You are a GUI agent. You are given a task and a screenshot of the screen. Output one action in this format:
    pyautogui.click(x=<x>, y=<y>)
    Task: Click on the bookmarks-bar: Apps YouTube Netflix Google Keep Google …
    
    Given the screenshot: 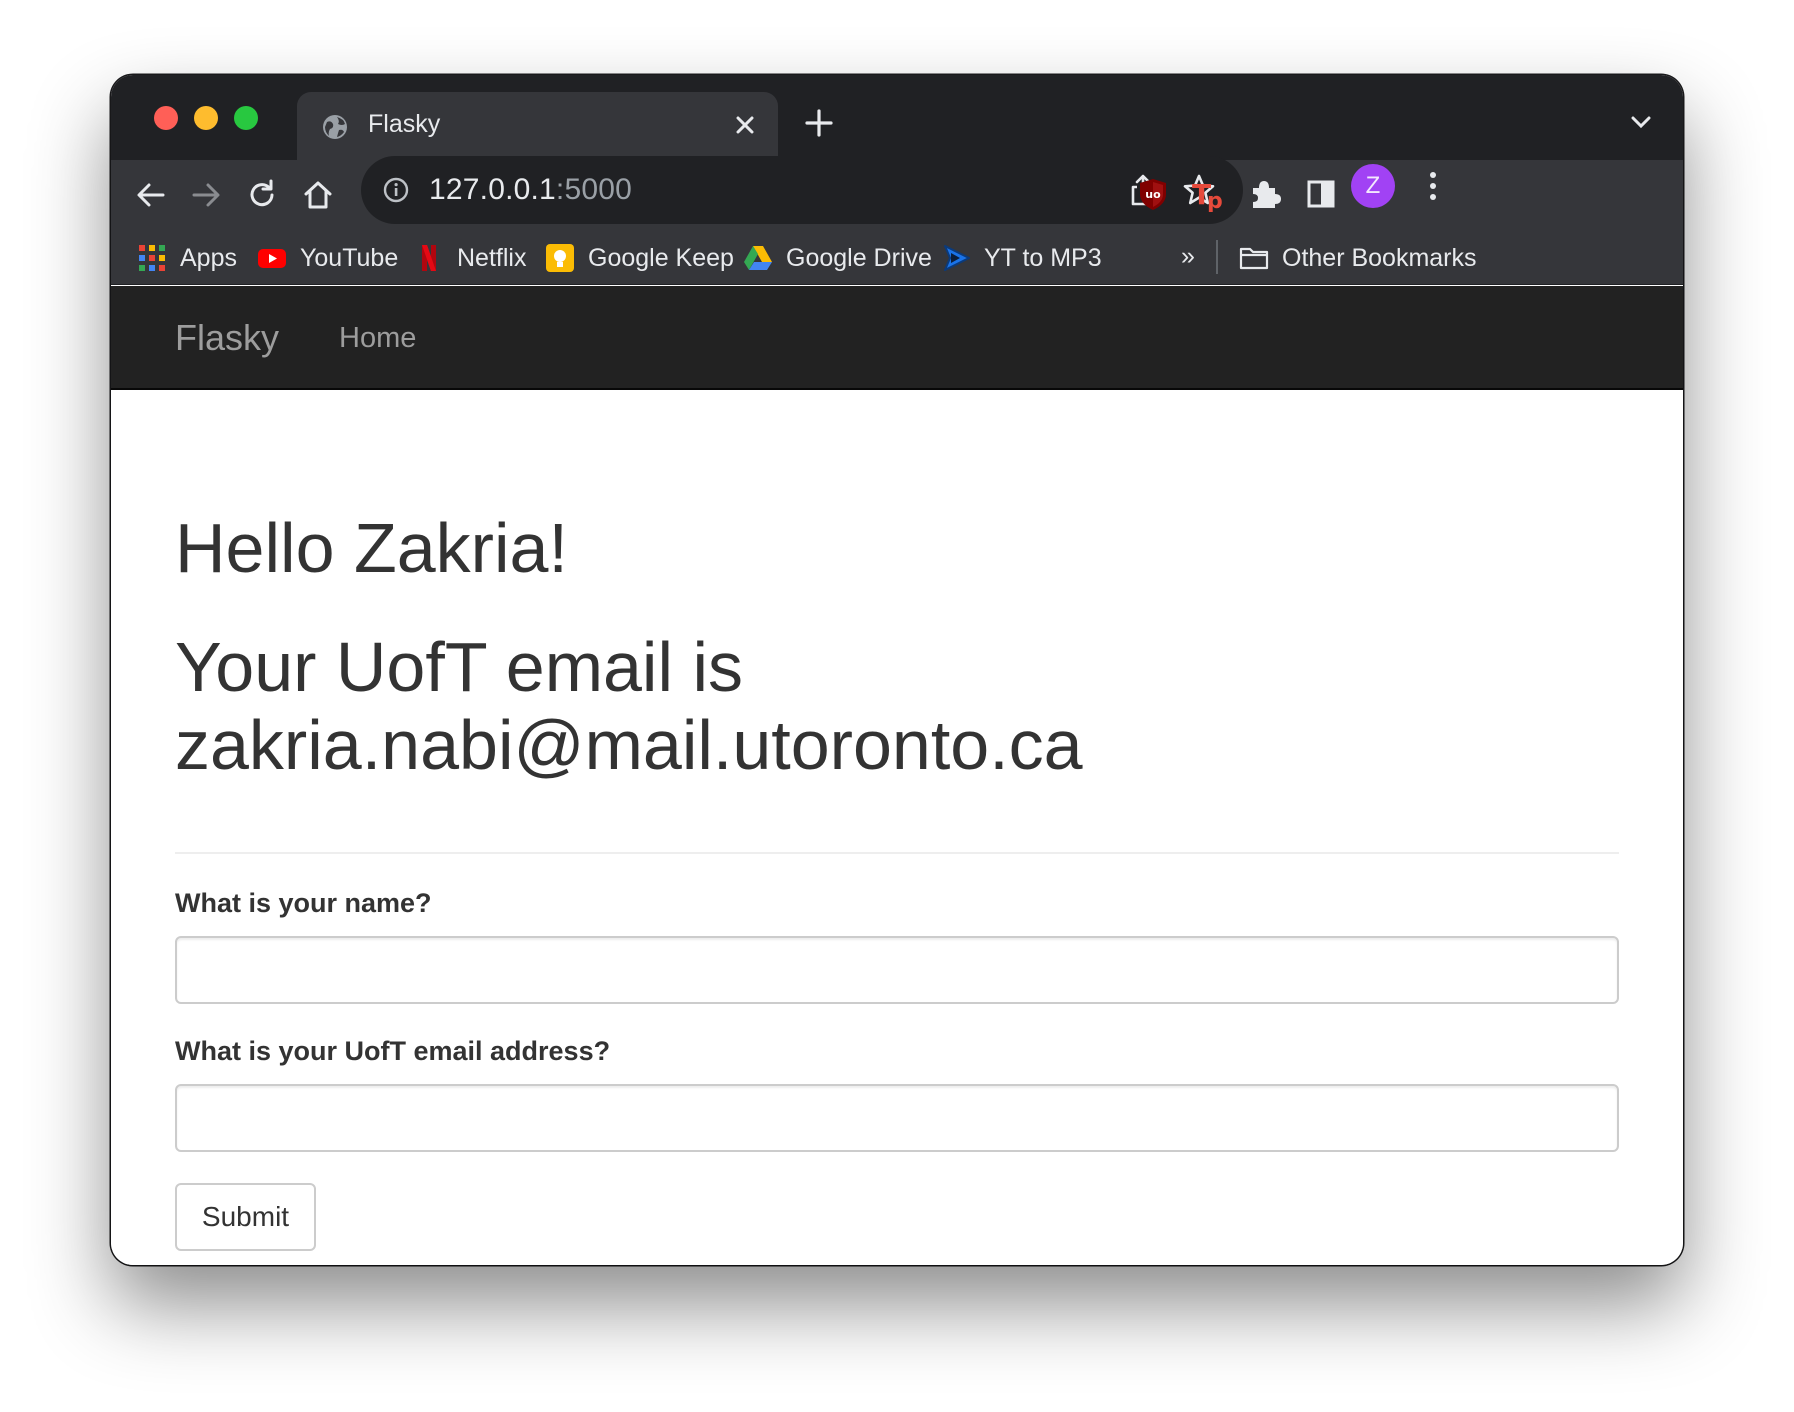 What is the action you would take?
    pyautogui.click(x=897, y=257)
    